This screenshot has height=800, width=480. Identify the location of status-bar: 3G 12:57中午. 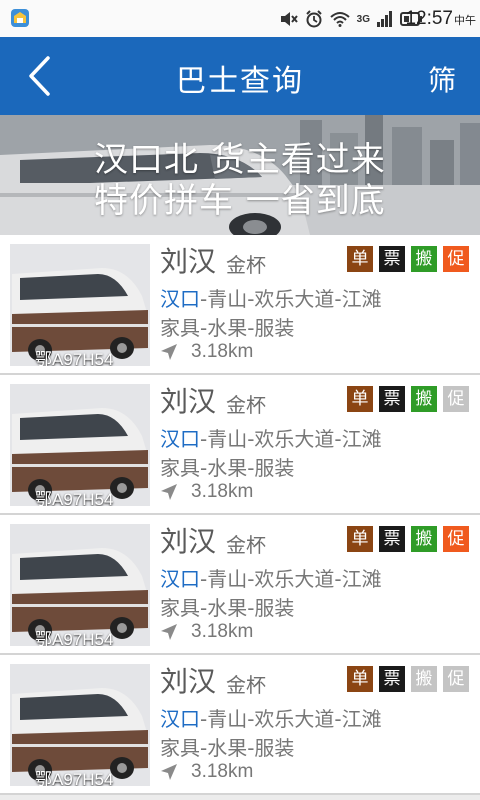
(240, 18).